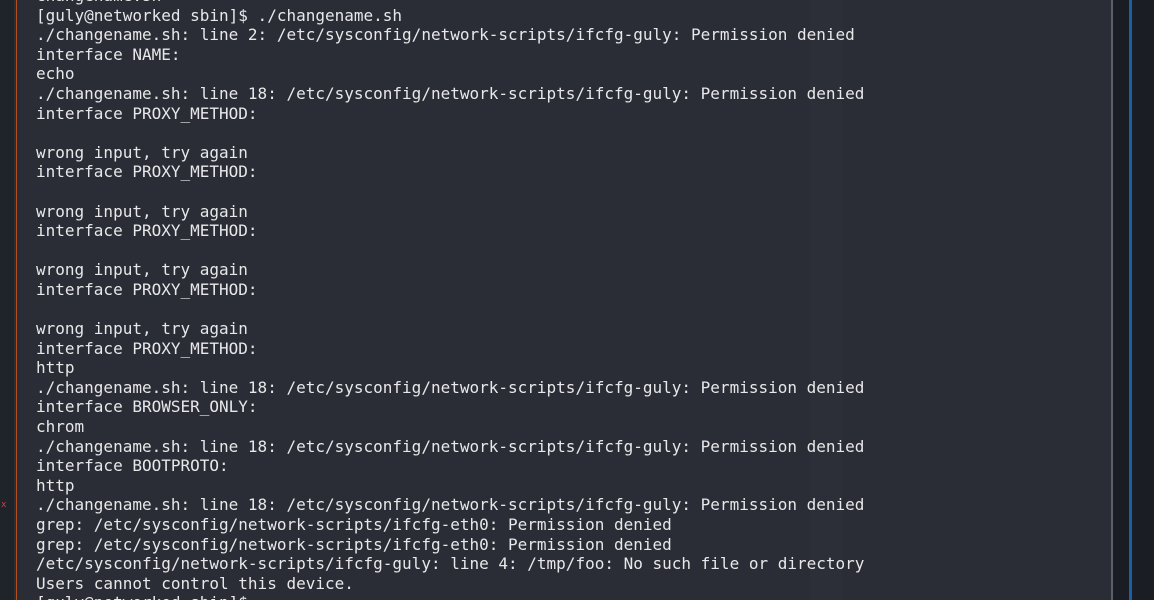 This screenshot has width=1154, height=600. Describe the element at coordinates (147, 407) in the screenshot. I see `terminal-line: interface BROWSER_ONLY:` at that location.